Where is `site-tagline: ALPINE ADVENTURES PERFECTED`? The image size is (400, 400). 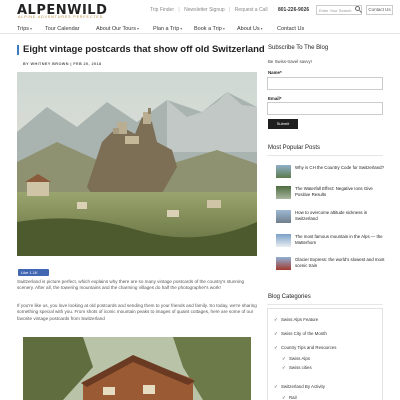
site-tagline: ALPINE ADVENTURES PERFECTED is located at coordinates (61, 17).